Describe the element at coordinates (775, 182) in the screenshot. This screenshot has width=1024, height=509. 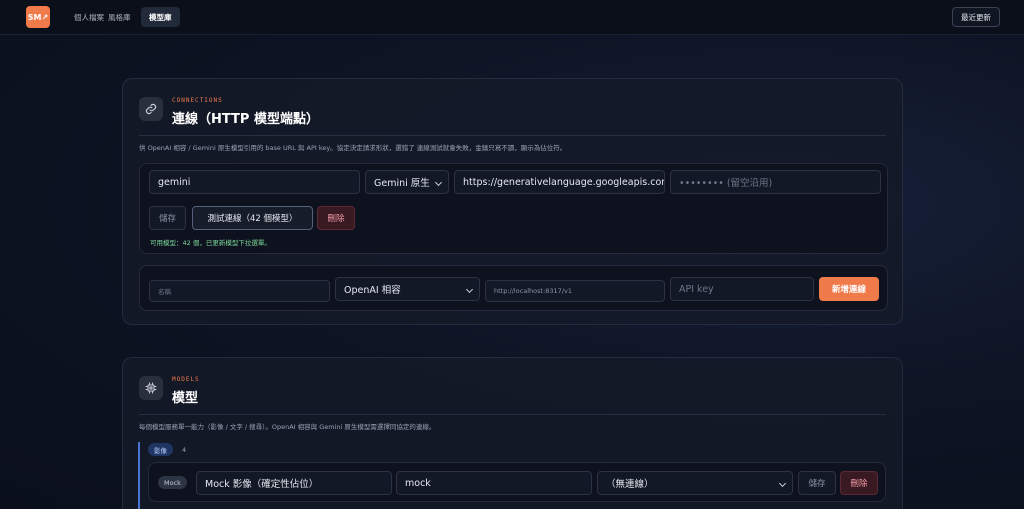
I see `connection-api-key-input: •••••••• (留空沿用)` at that location.